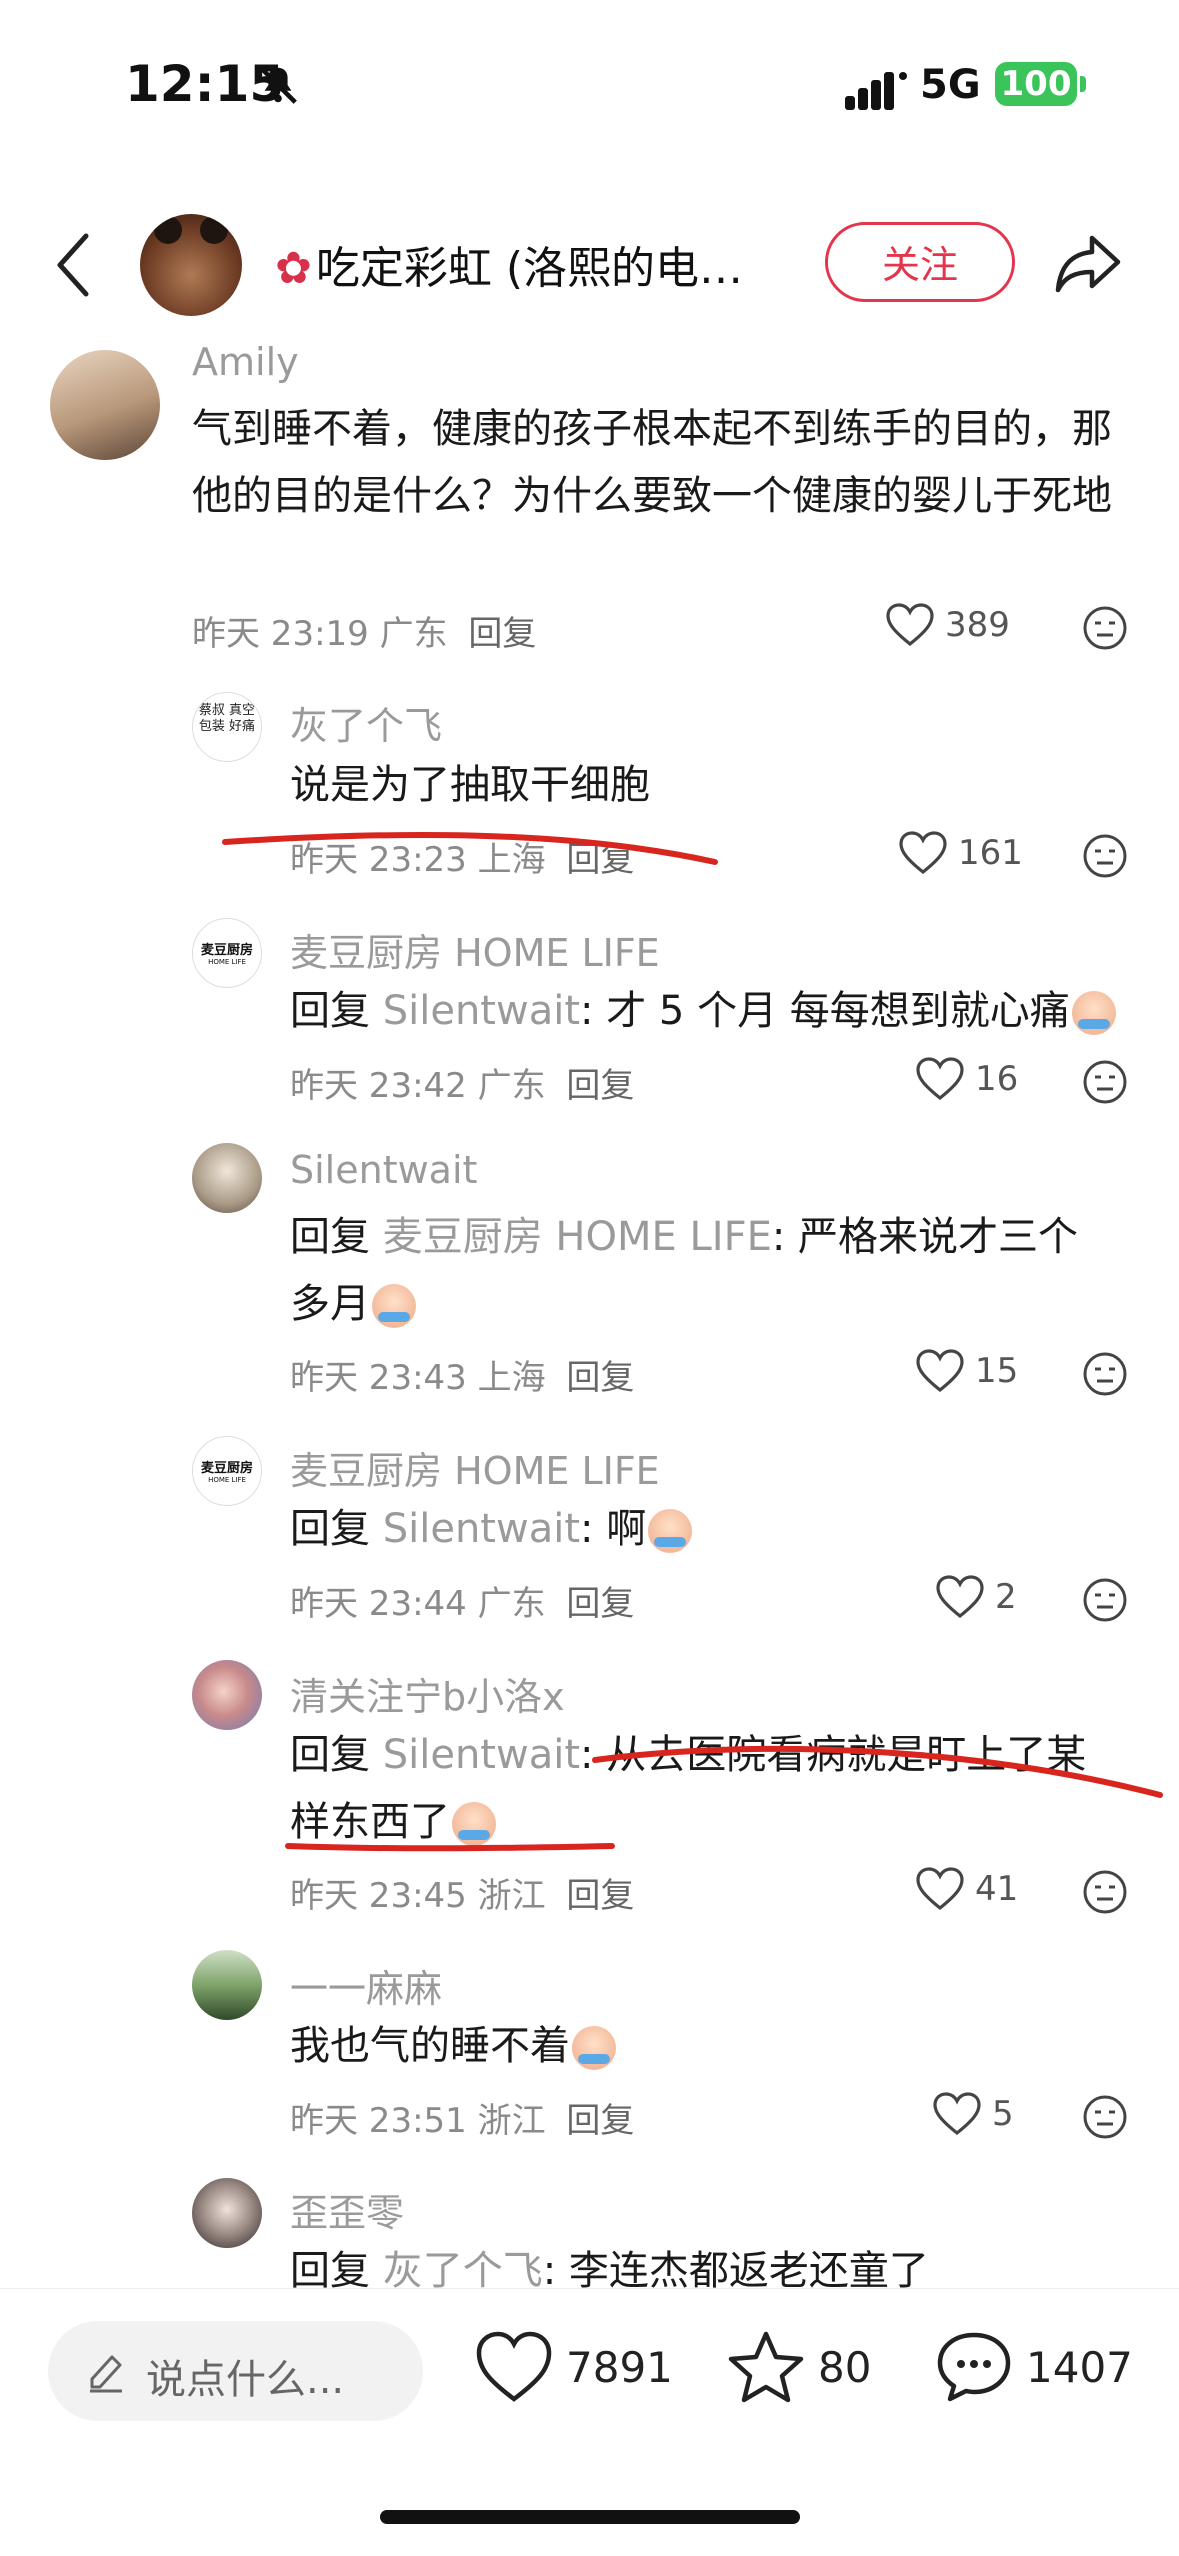  I want to click on like-count: 41, so click(997, 1889).